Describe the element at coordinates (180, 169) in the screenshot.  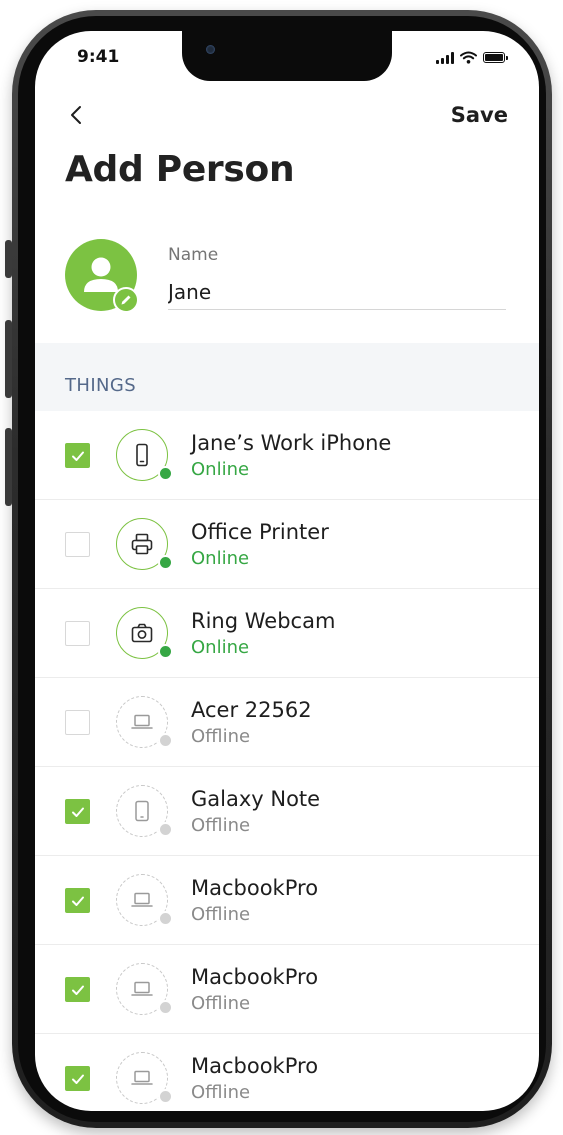
I see `page-title: Add Person` at that location.